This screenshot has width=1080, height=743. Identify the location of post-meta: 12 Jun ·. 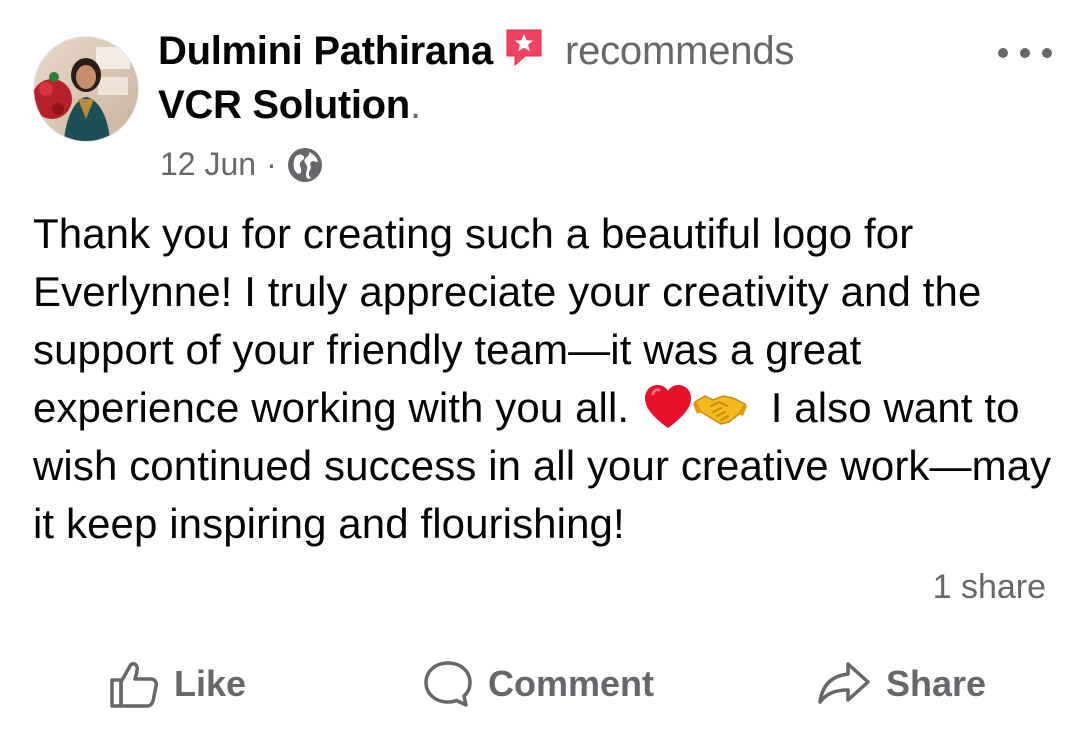
(558, 164).